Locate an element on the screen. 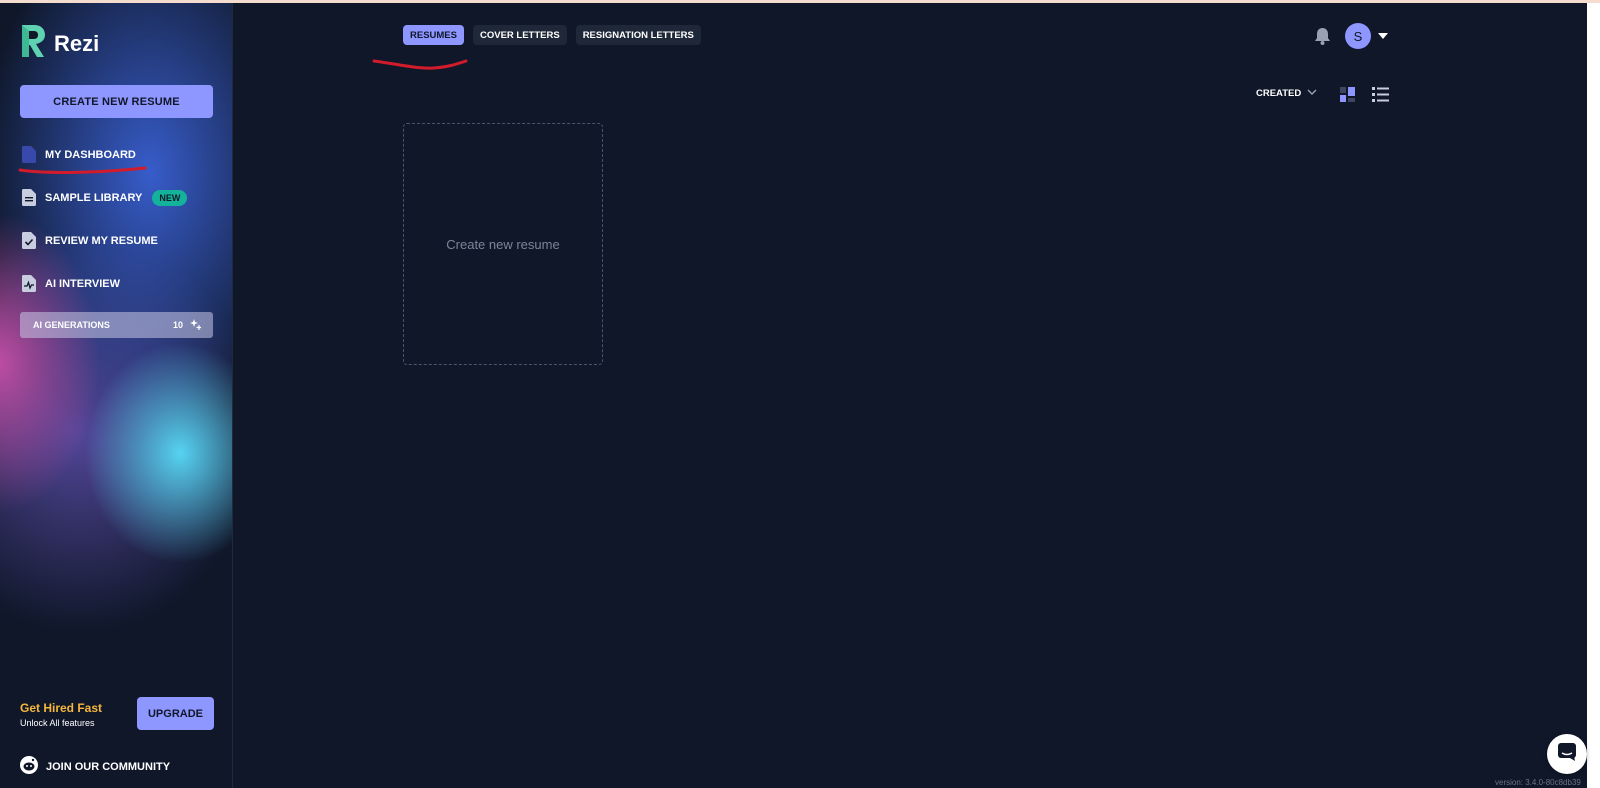  sidebar-item-my-dashboard: MY DASHBOARD is located at coordinates (79, 154).